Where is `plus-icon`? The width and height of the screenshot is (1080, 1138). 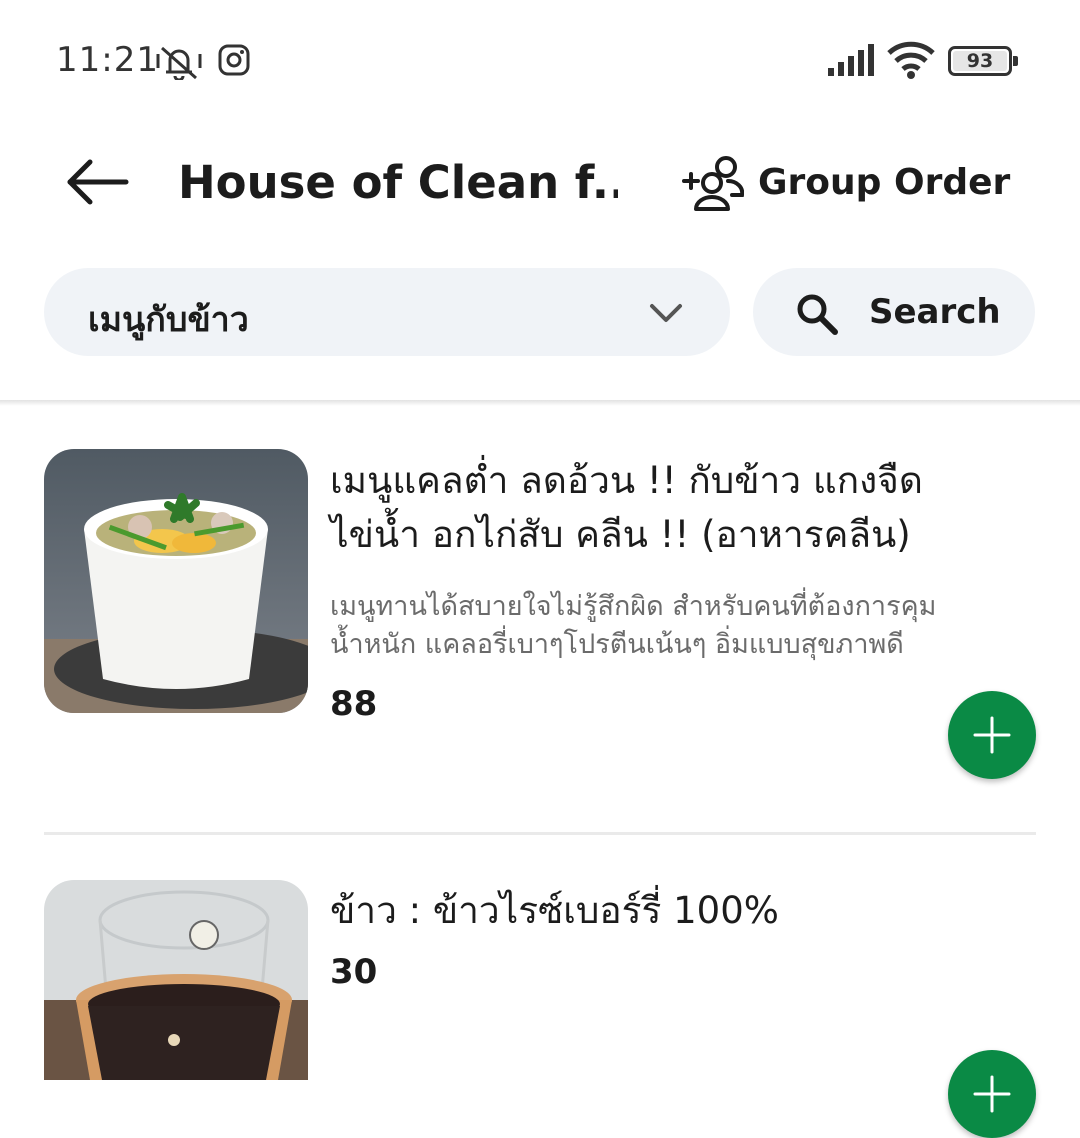
plus-icon is located at coordinates (992, 1094).